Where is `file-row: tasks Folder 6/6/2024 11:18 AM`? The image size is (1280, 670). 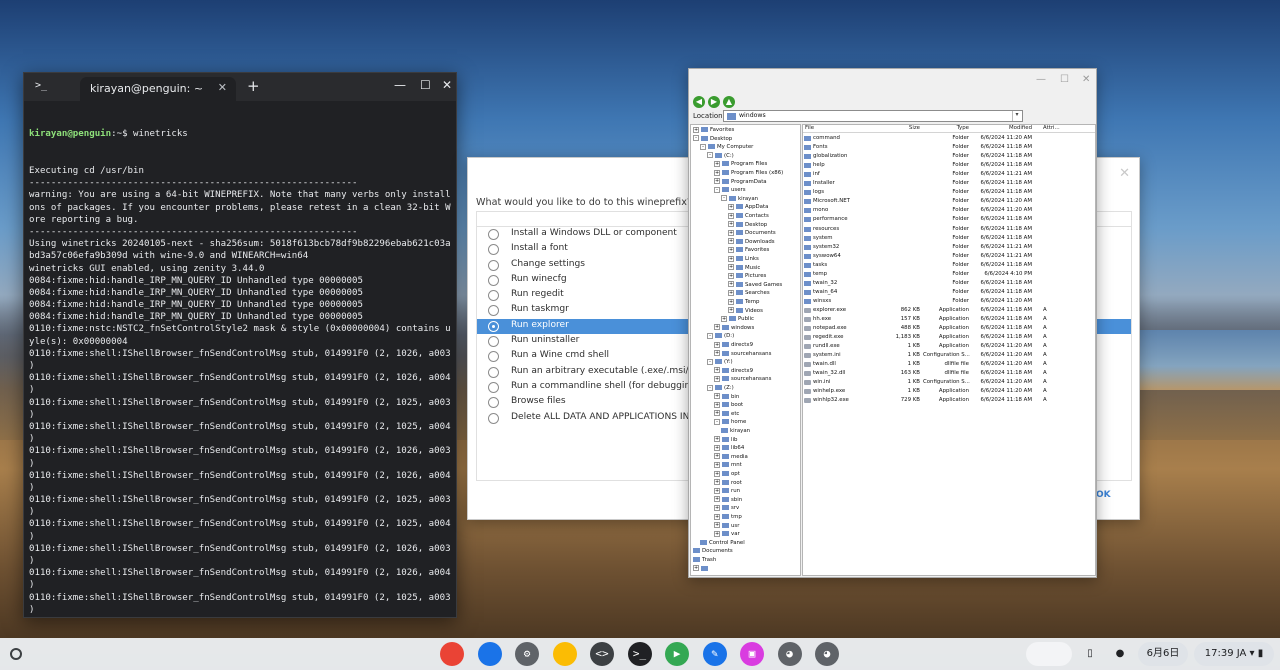 file-row: tasks Folder 6/6/2024 11:18 AM is located at coordinates (949, 265).